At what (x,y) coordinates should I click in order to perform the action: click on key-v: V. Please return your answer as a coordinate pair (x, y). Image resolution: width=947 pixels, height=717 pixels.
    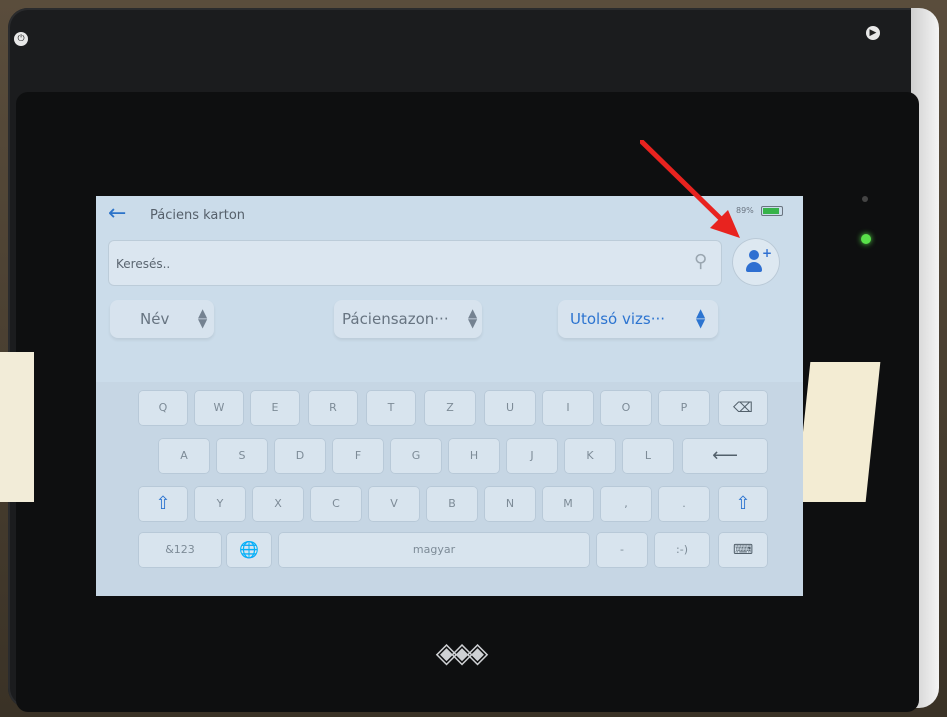
    Looking at the image, I should click on (394, 504).